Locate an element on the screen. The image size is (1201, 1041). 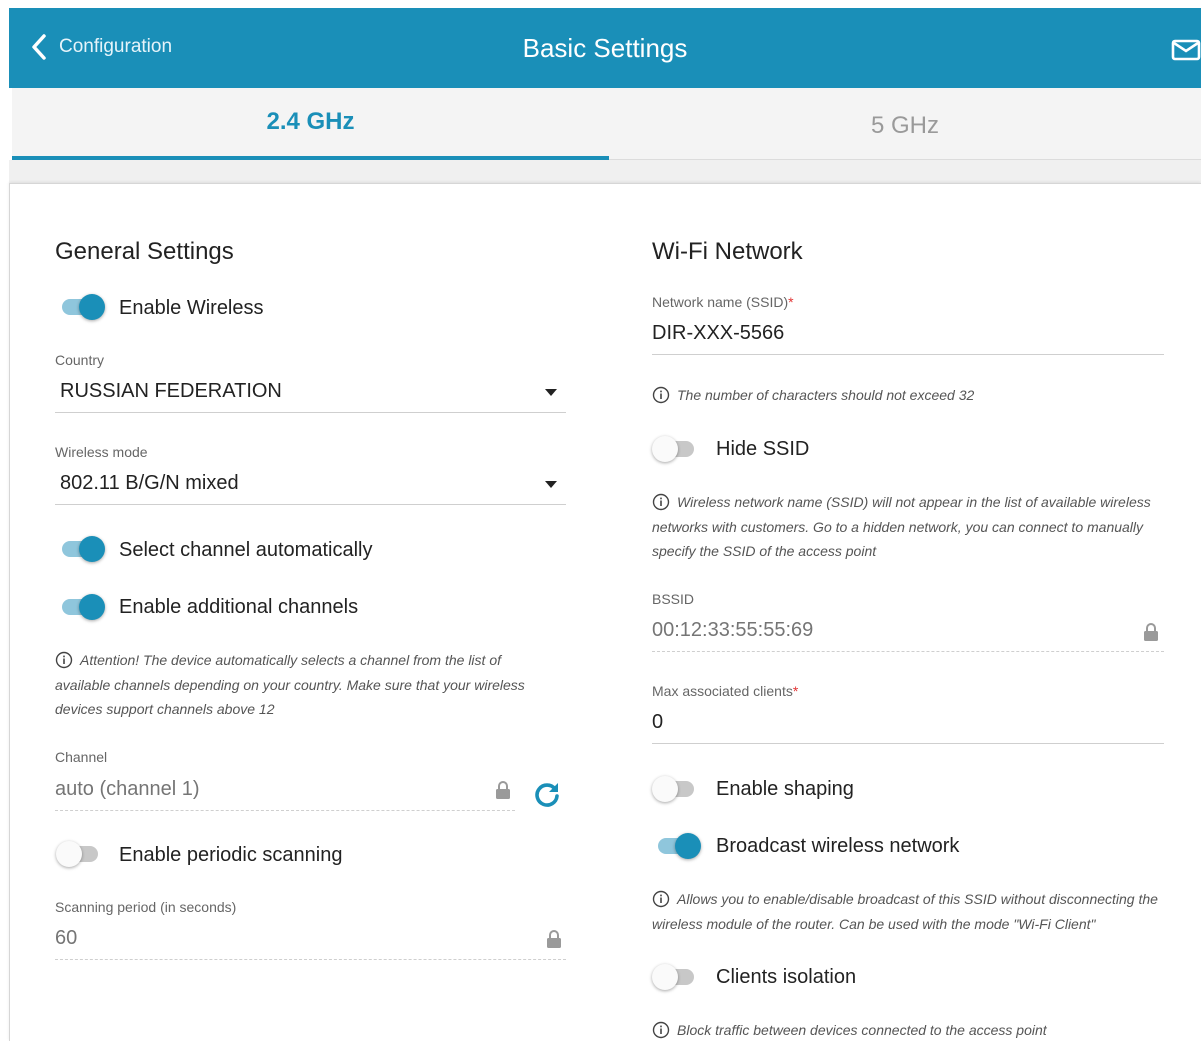
hide-ssid-toggle is located at coordinates (675, 449).